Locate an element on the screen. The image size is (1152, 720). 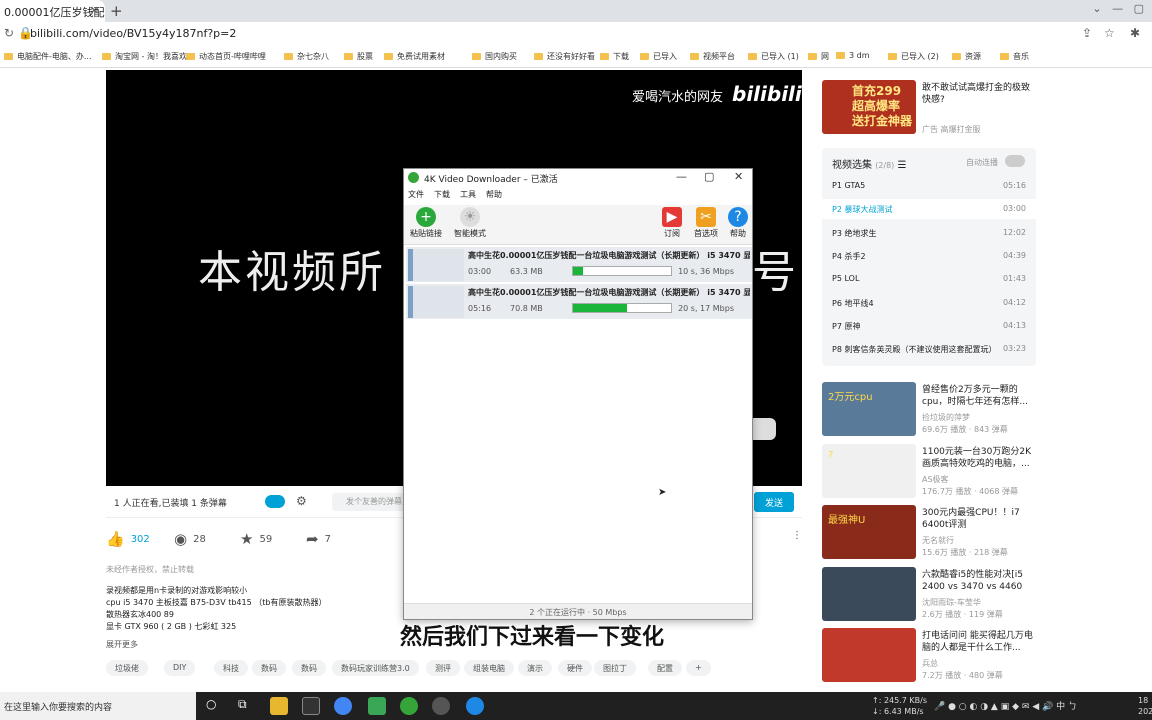
send-button: 发送 is located at coordinates (774, 502).